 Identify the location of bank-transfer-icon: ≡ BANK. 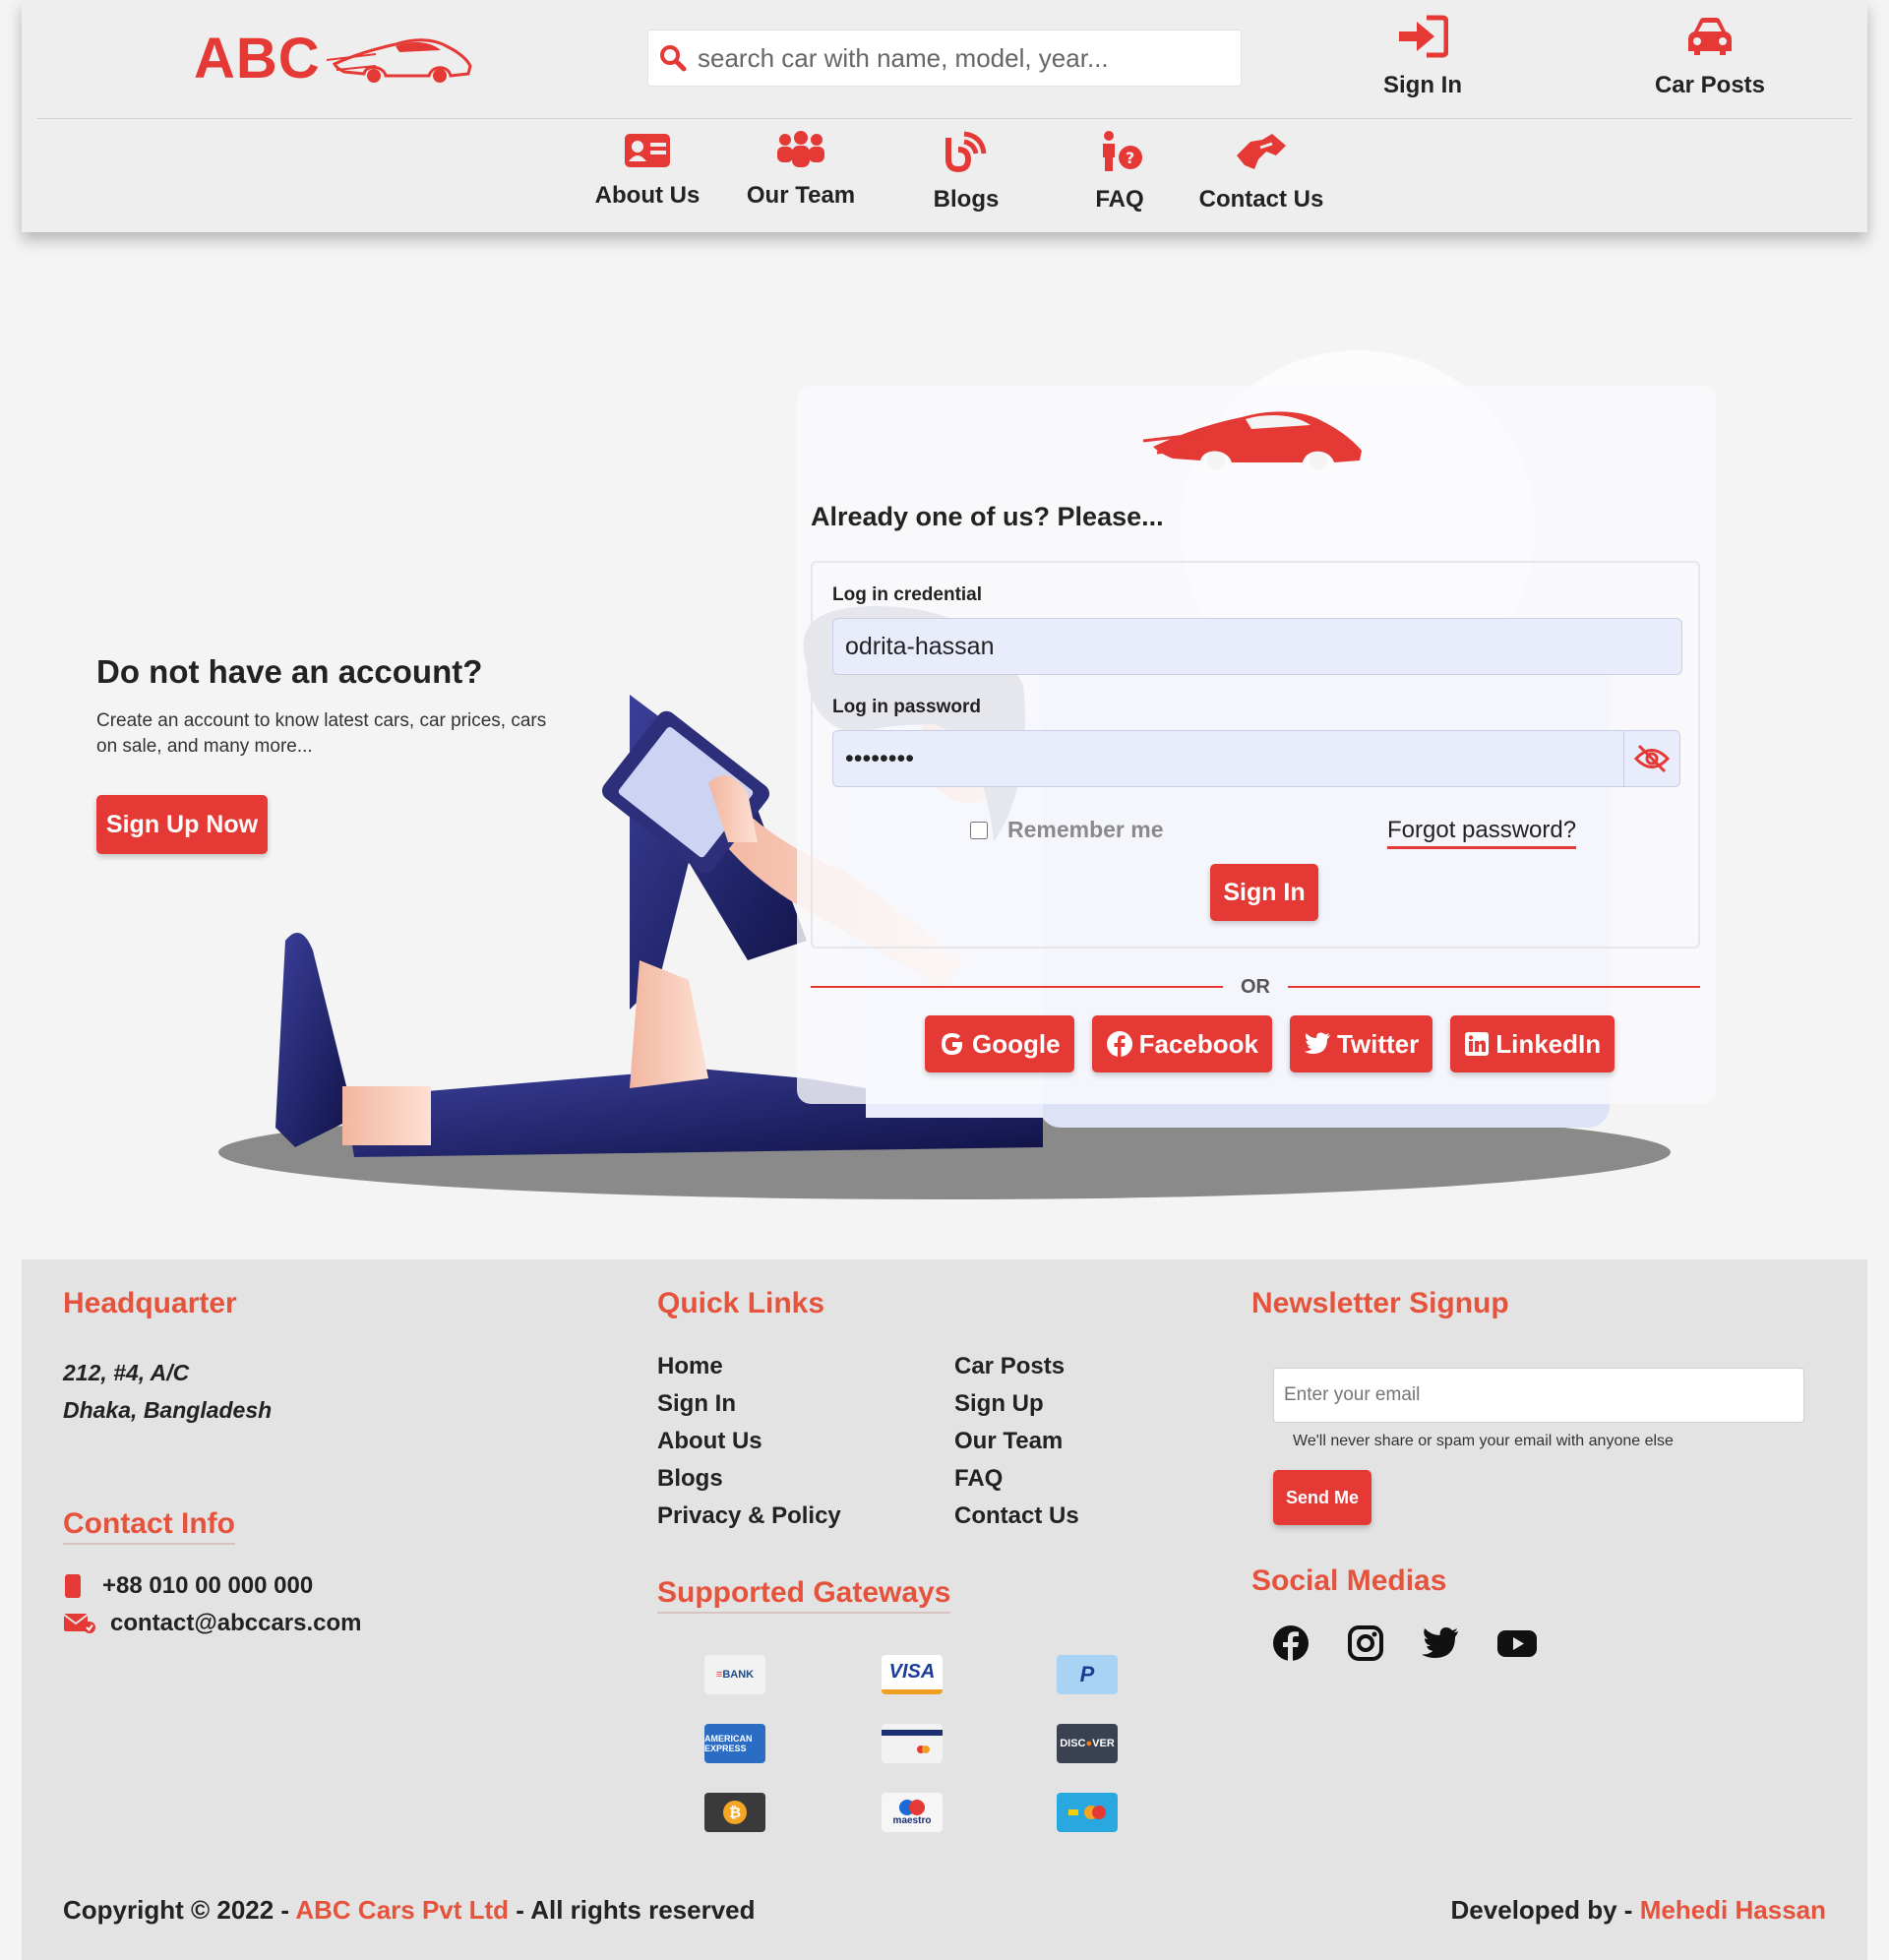
(735, 1674).